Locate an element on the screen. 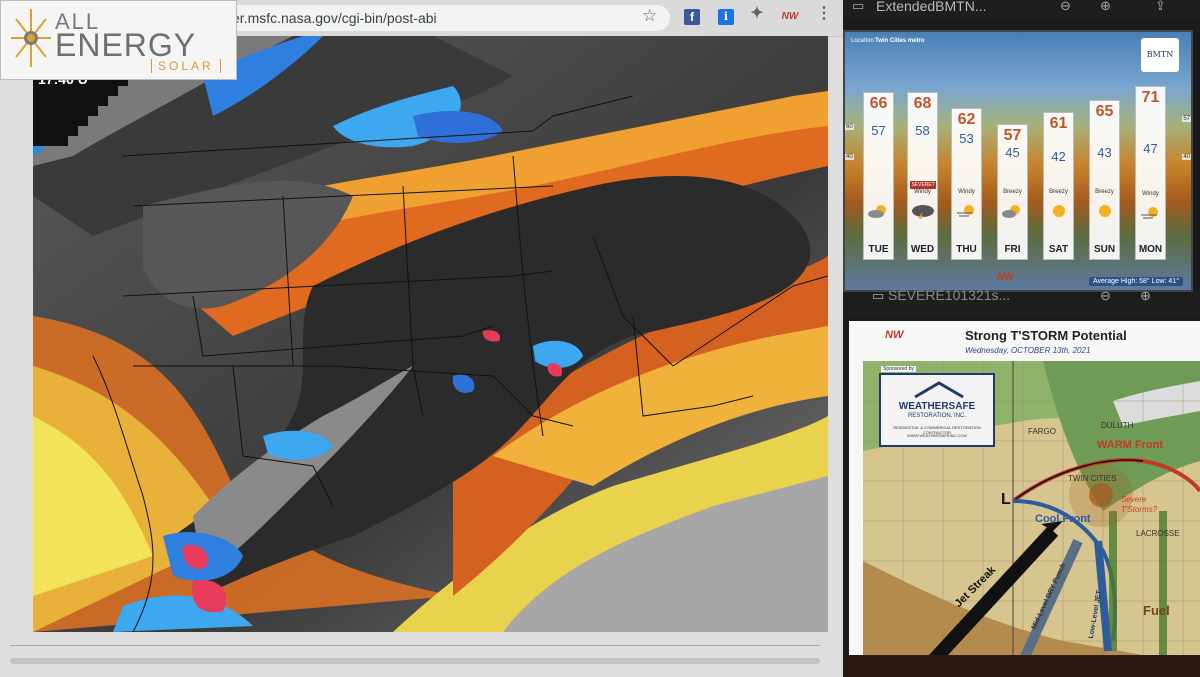  bookmark-star-icon: ☆ is located at coordinates (649, 16).